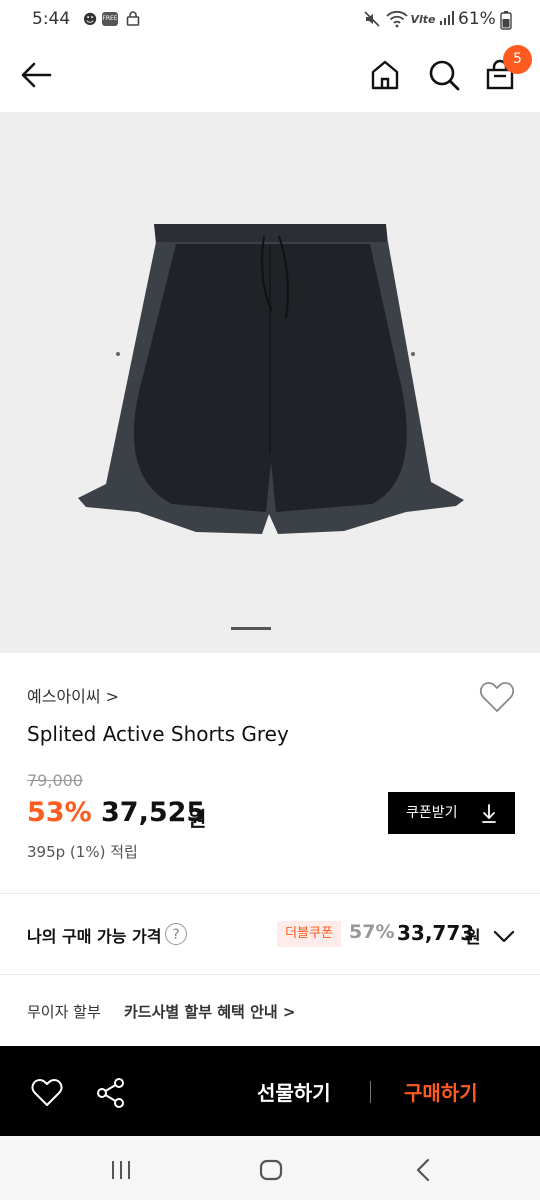 Image resolution: width=540 pixels, height=1200 pixels. I want to click on coupon-button-label: 쿠폰받기, so click(432, 813).